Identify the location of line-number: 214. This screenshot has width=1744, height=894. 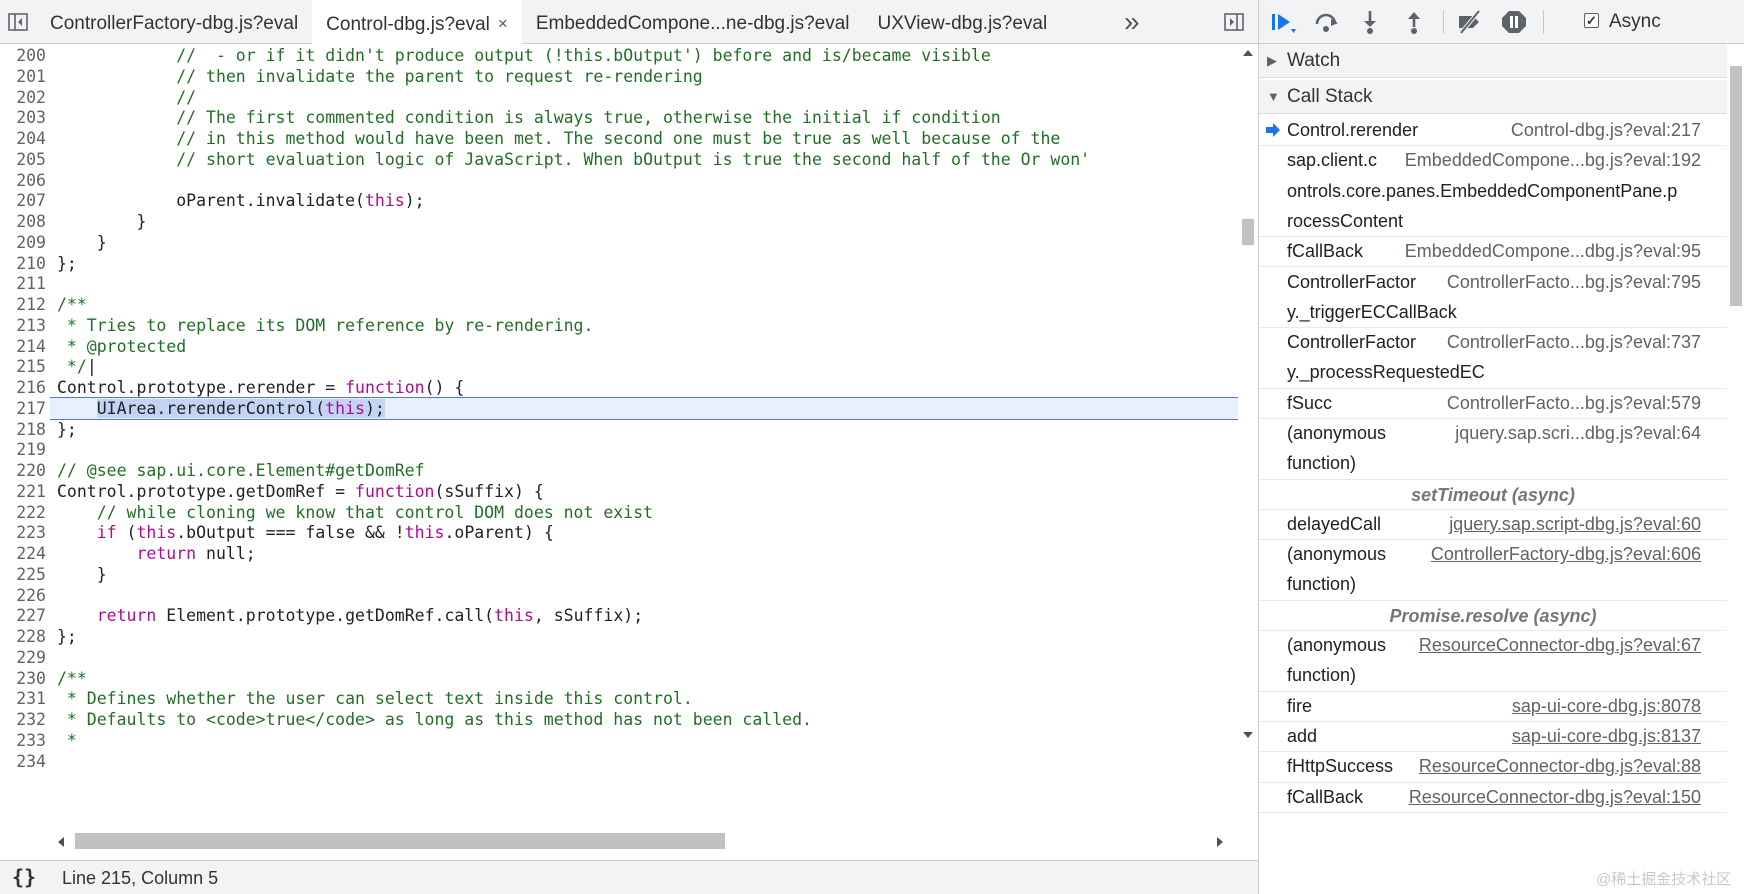
(23, 346).